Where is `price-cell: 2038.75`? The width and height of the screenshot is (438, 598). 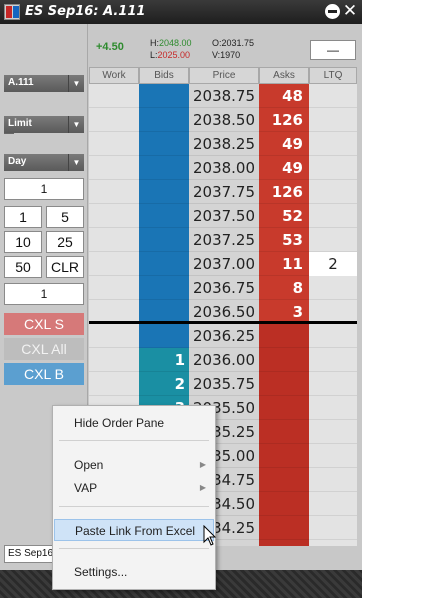
price-cell: 2038.75 is located at coordinates (224, 96).